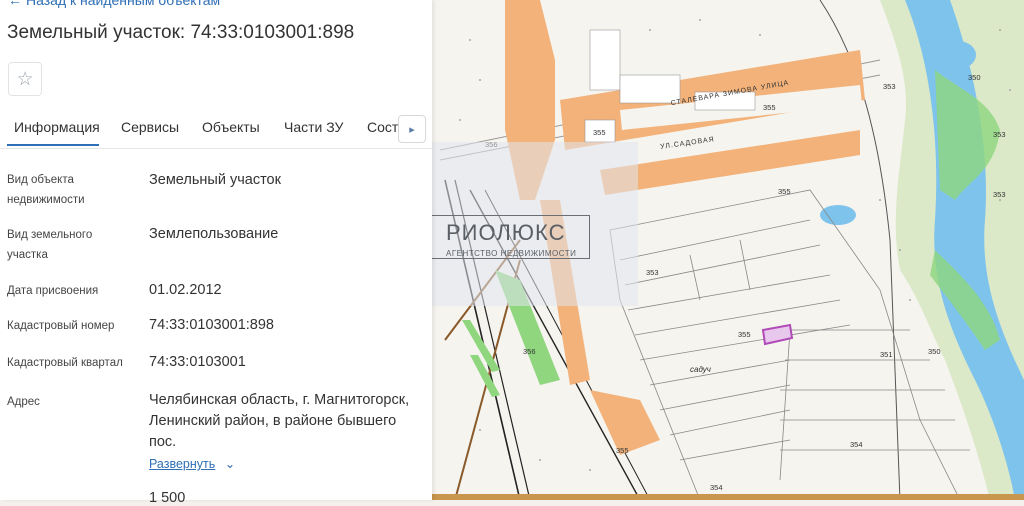  What do you see at coordinates (185, 290) in the screenshot?
I see `assignment-date-value: 01.02.2012` at bounding box center [185, 290].